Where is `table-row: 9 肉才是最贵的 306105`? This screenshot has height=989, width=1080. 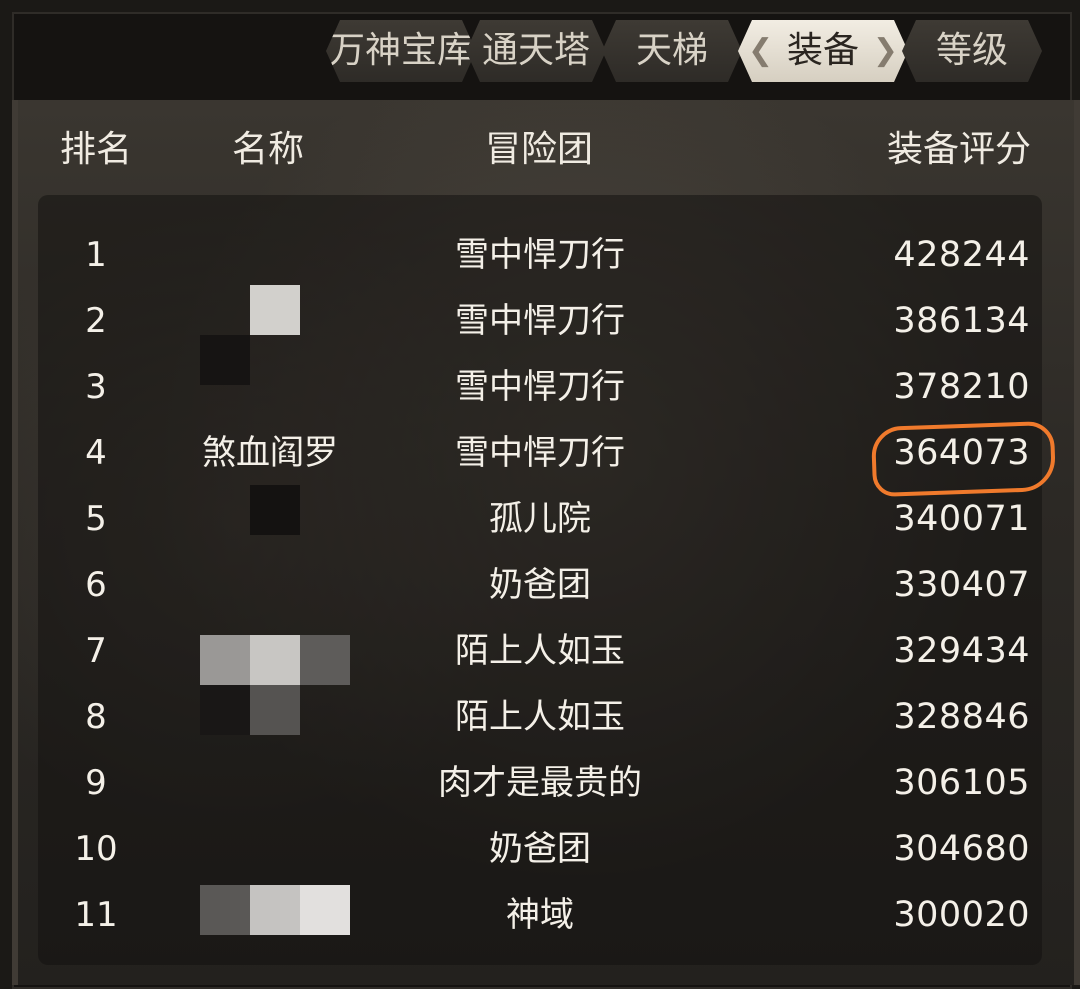
table-row: 9 肉才是最贵的 306105 is located at coordinates (540, 783).